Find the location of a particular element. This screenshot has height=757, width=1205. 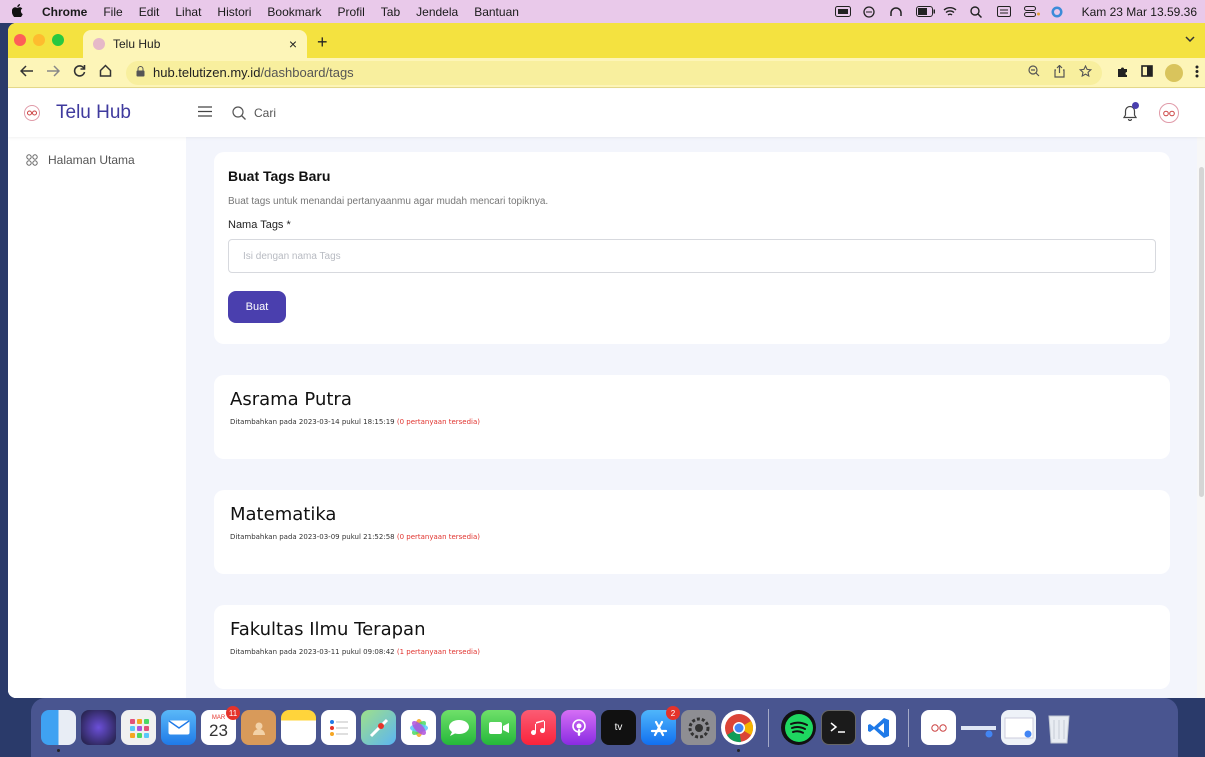

new-tab-button: + is located at coordinates (322, 42).